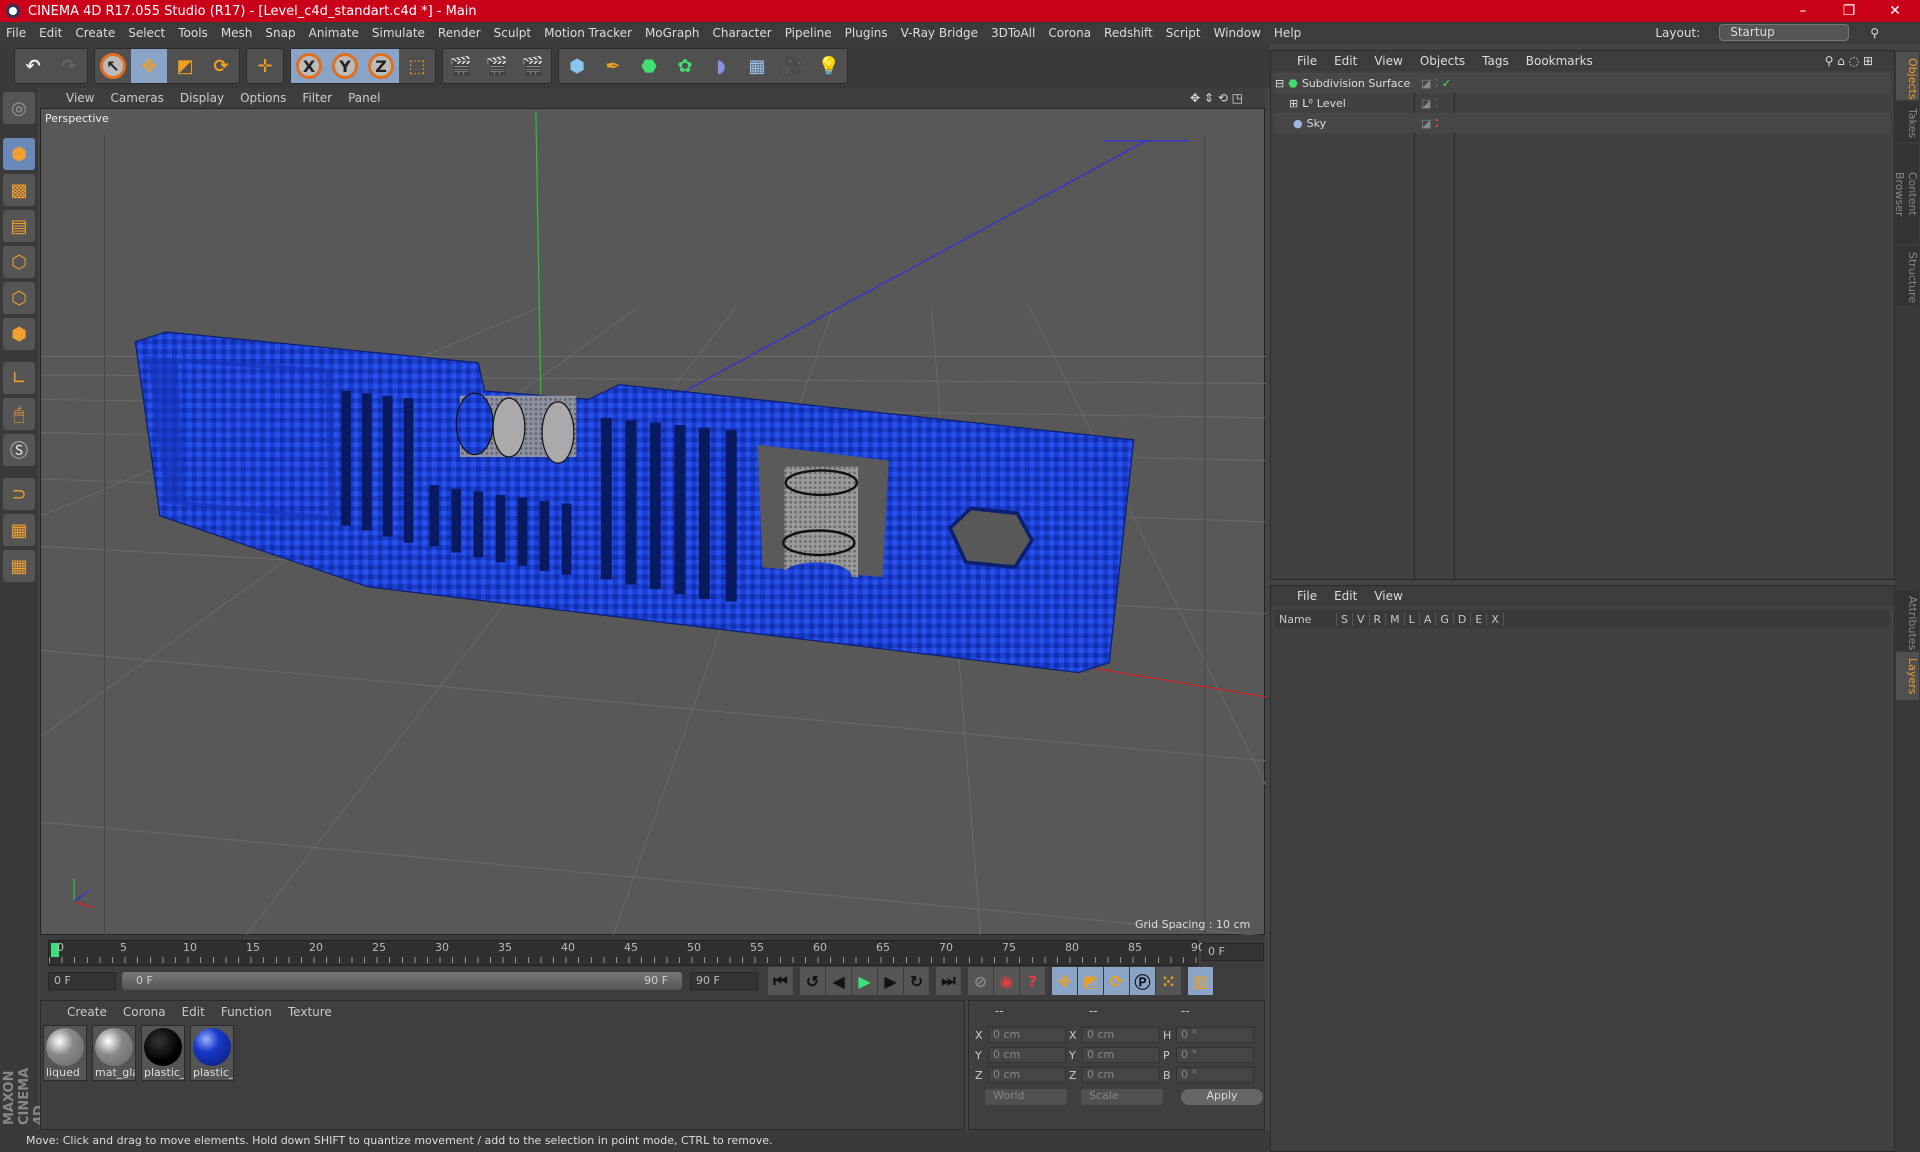 The image size is (1920, 1152). What do you see at coordinates (1007, 981) in the screenshot?
I see `autokey-button: ◉` at bounding box center [1007, 981].